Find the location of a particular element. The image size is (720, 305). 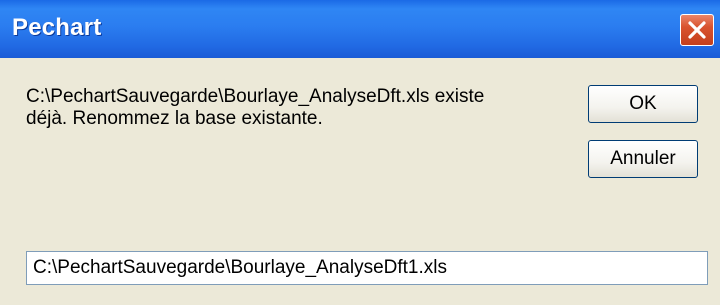

close-button is located at coordinates (697, 30).